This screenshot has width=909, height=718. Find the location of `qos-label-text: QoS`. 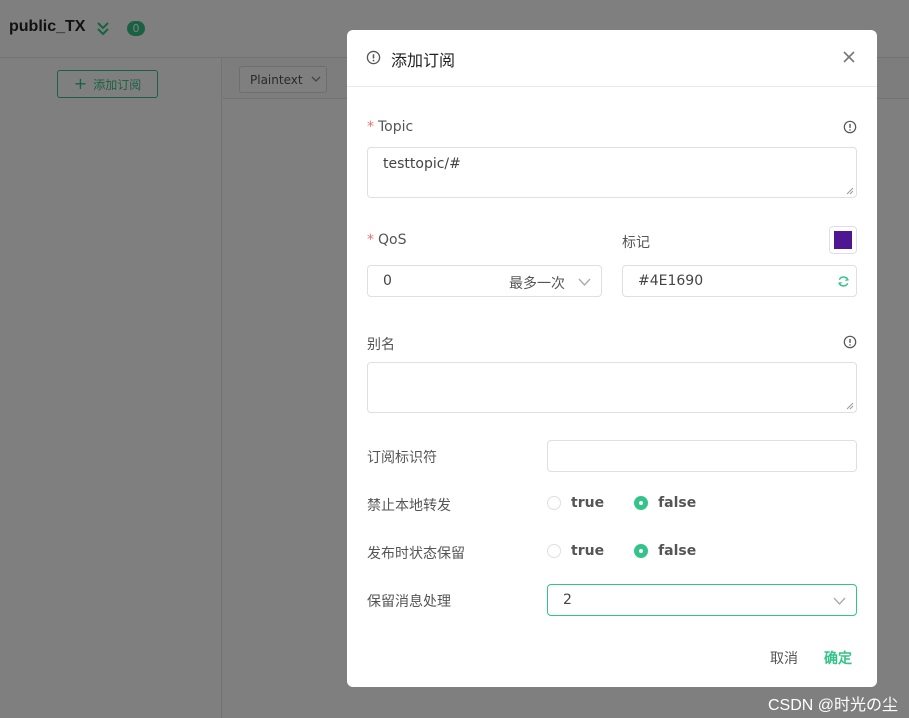

qos-label-text: QoS is located at coordinates (392, 240).